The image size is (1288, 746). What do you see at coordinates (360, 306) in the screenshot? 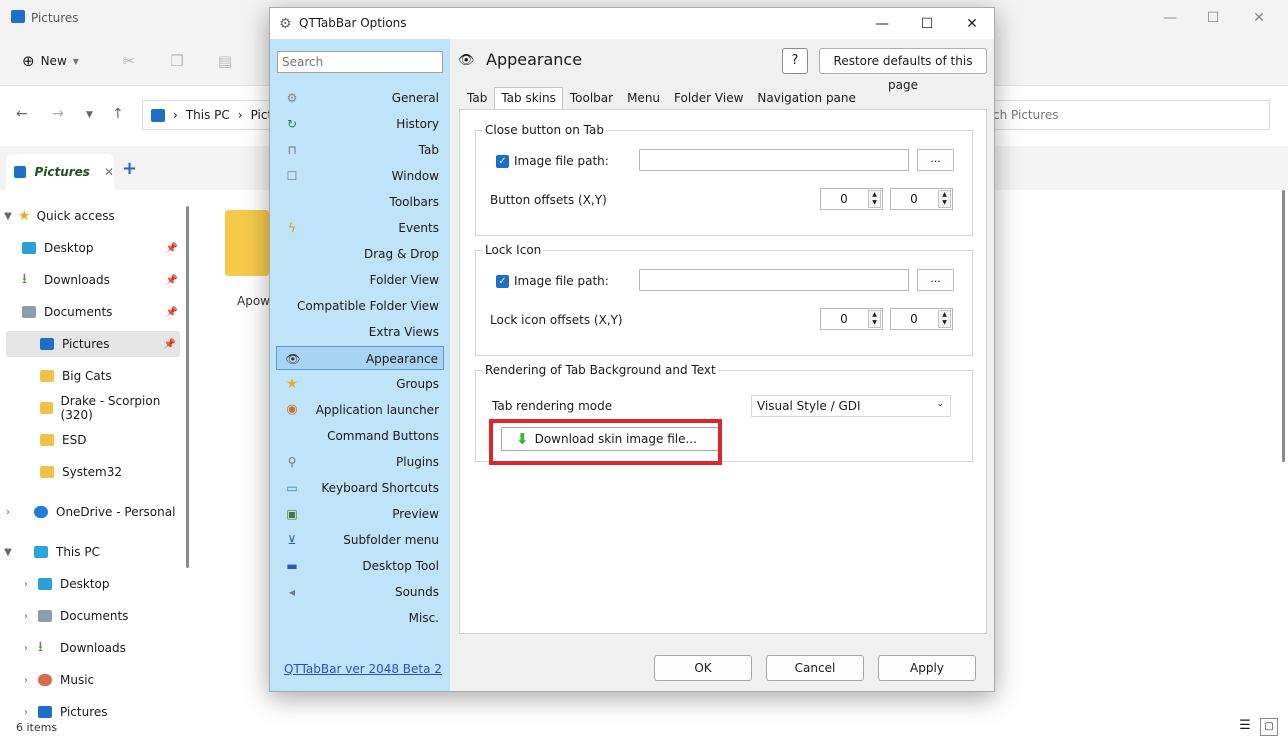
I see `nav-item-compatible-folder-view: Compatible Folder View` at bounding box center [360, 306].